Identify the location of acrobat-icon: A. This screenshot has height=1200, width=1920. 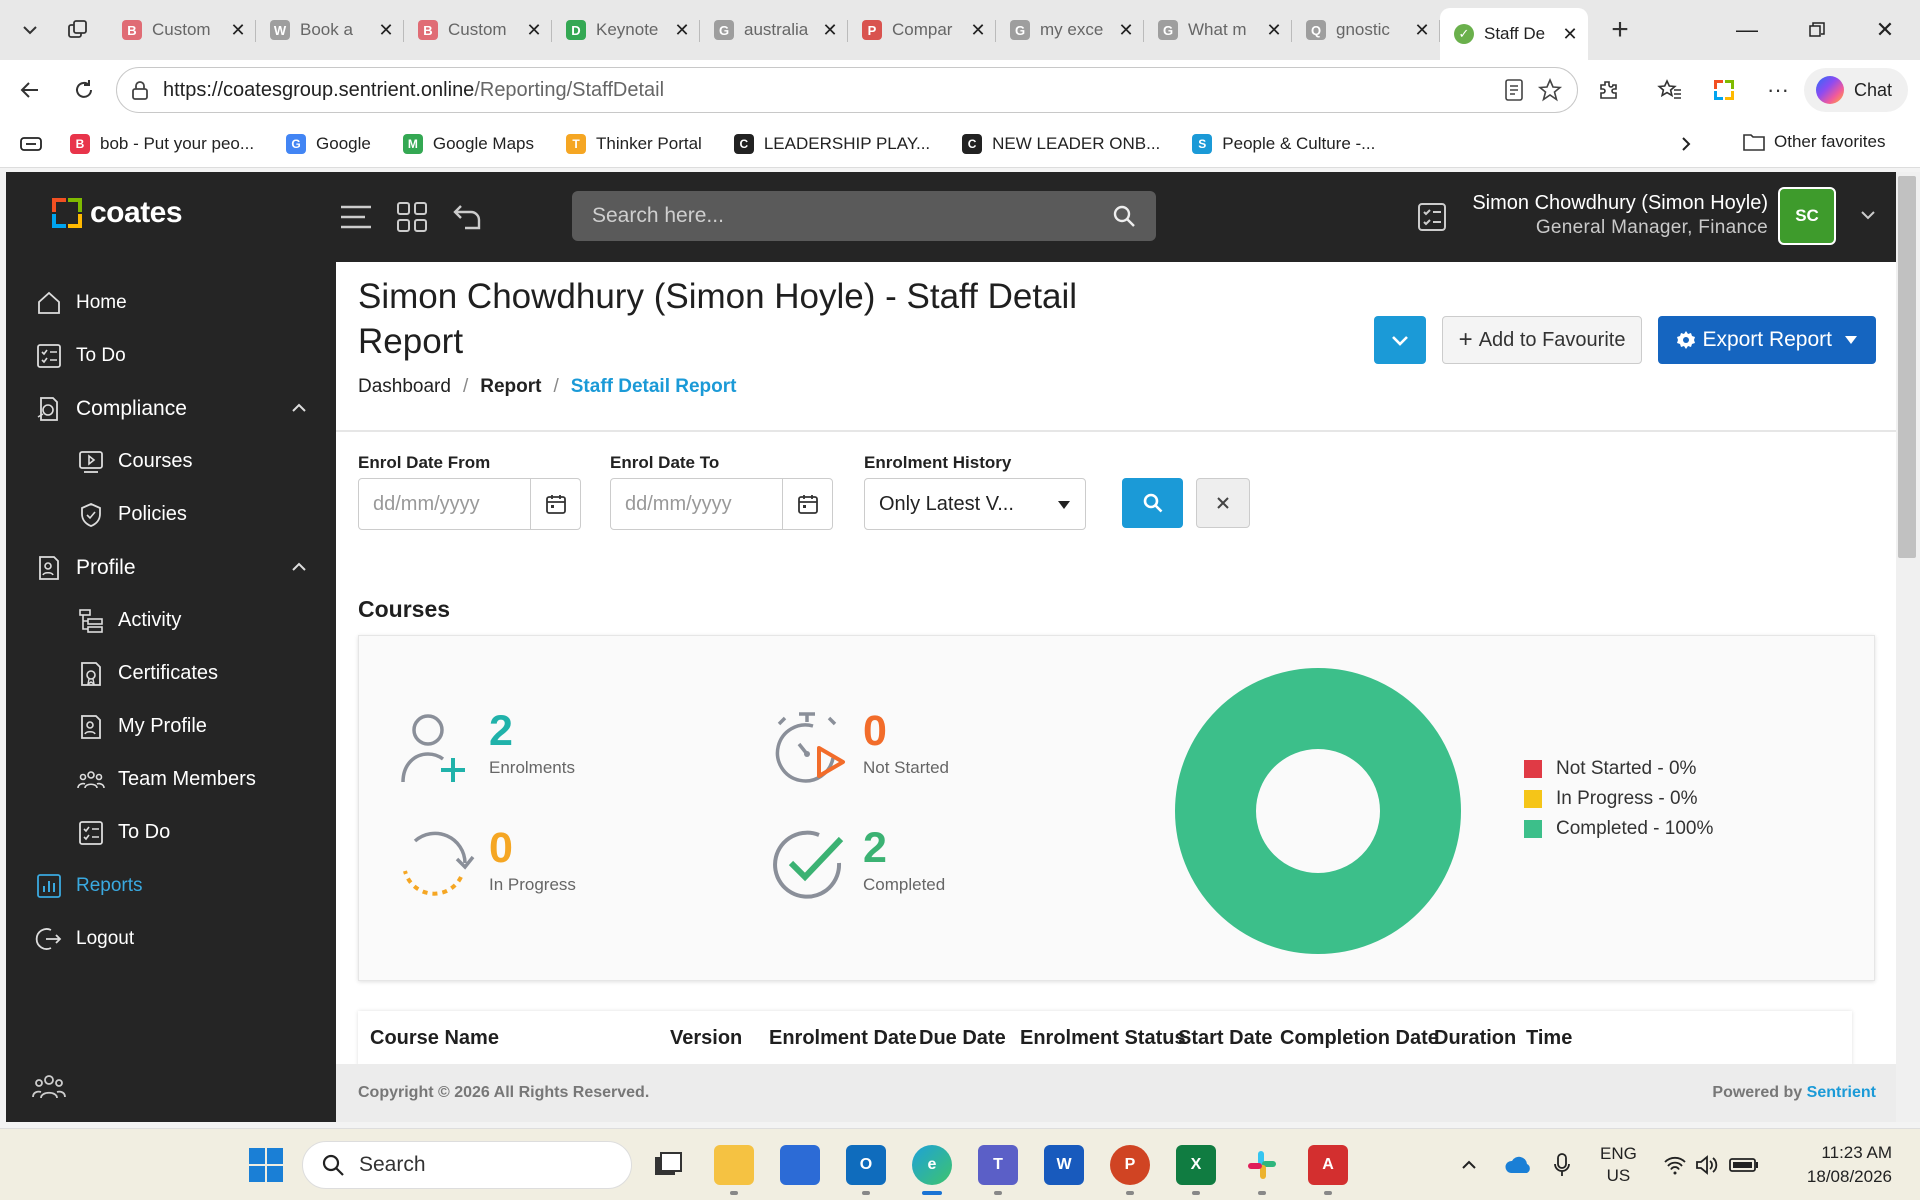
(1328, 1170).